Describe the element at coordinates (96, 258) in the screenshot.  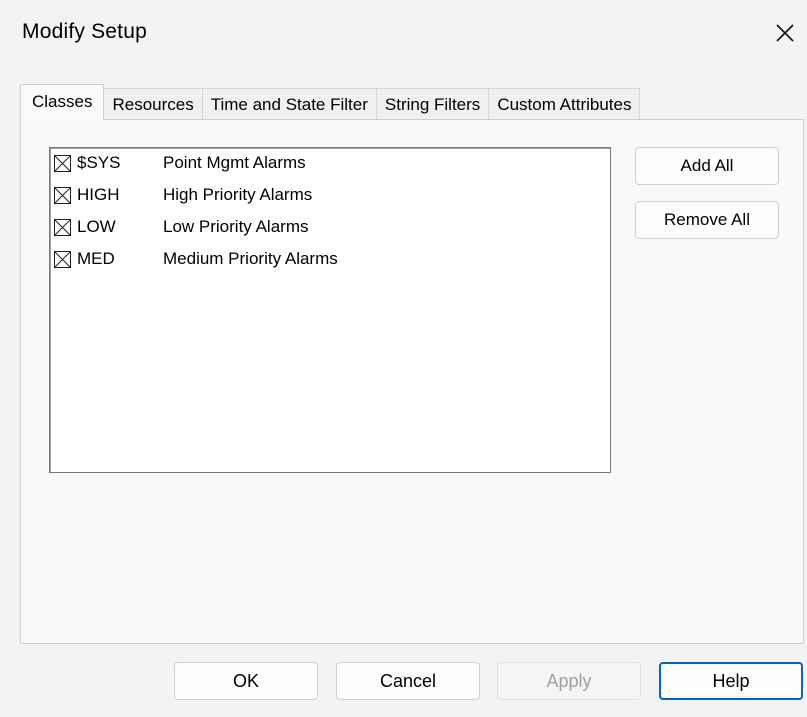
I see `class-code: MED` at that location.